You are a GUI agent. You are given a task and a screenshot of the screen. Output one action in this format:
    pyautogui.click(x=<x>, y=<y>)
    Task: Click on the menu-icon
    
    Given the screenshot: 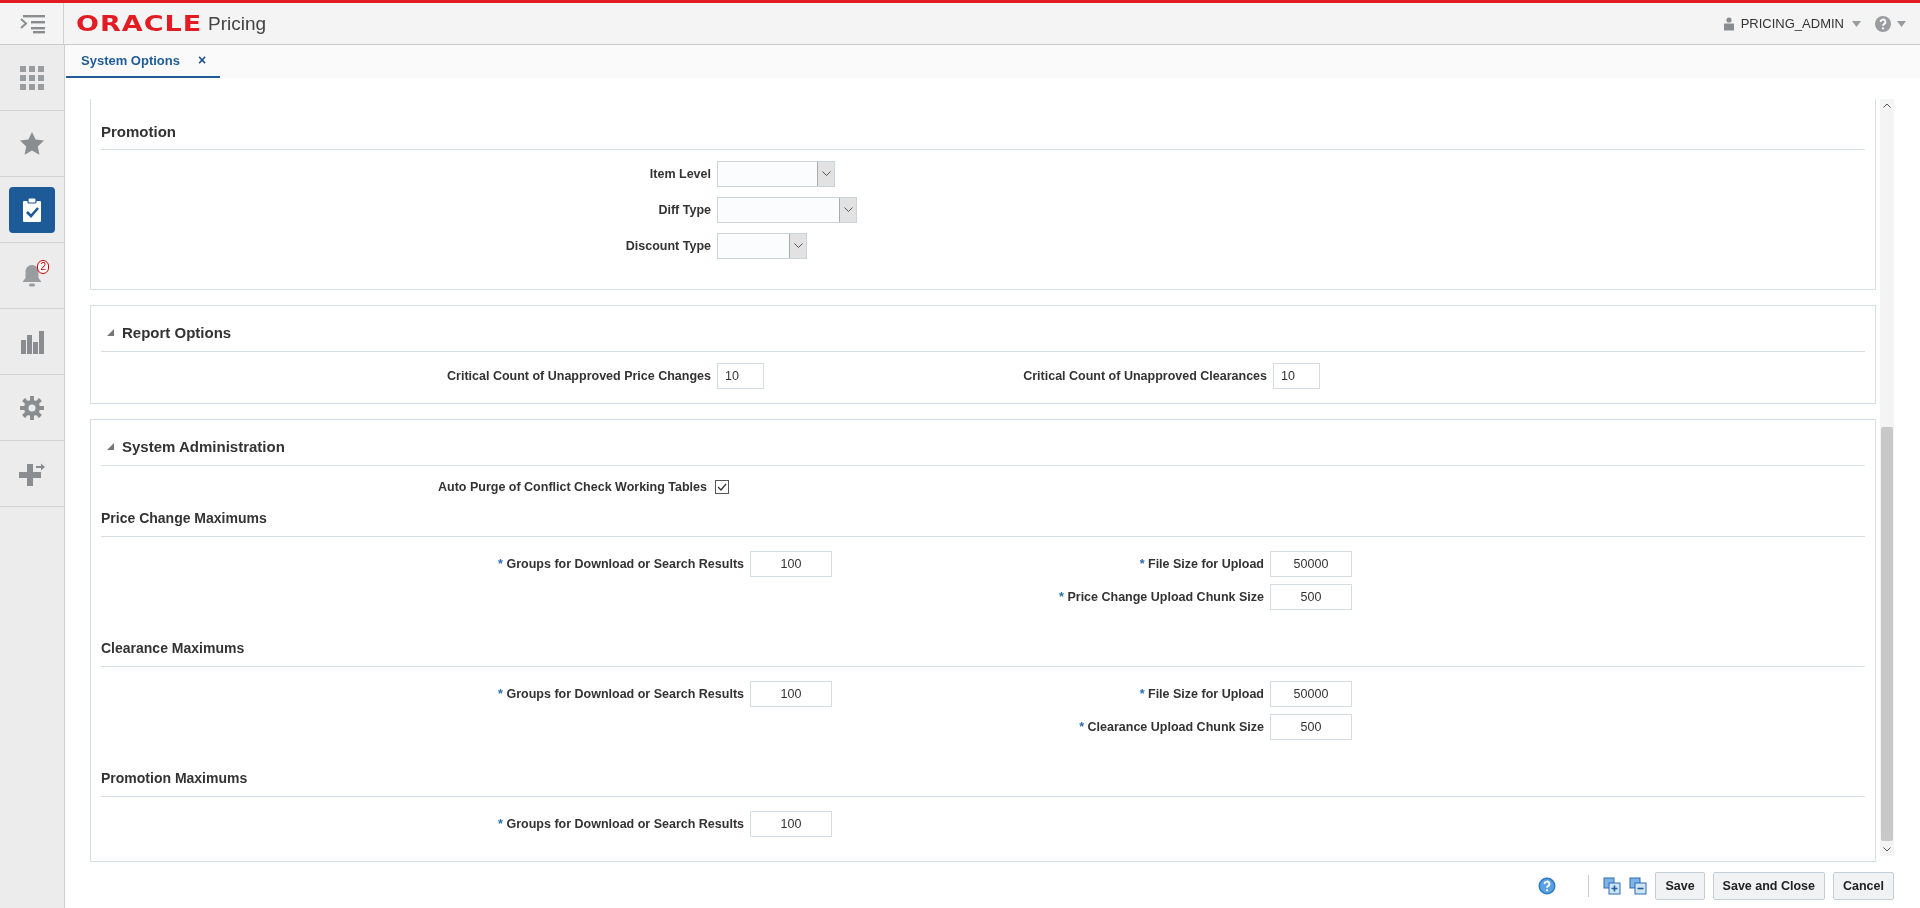 What is the action you would take?
    pyautogui.click(x=31, y=23)
    